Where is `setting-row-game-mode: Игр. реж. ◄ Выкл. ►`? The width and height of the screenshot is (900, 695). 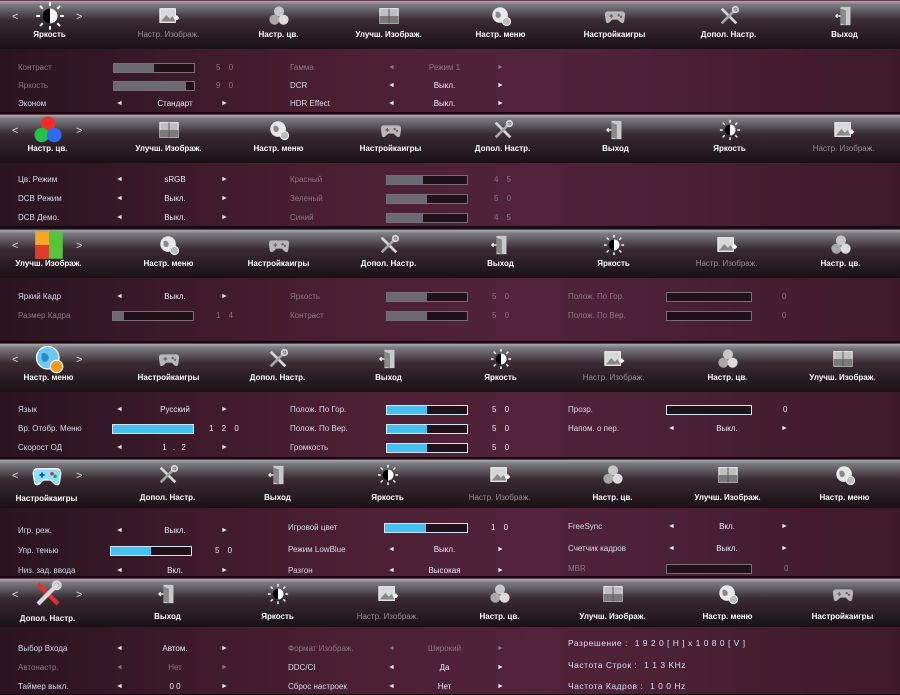
setting-row-game-mode: Игр. реж. ◄ Выкл. ► is located at coordinates (128, 531).